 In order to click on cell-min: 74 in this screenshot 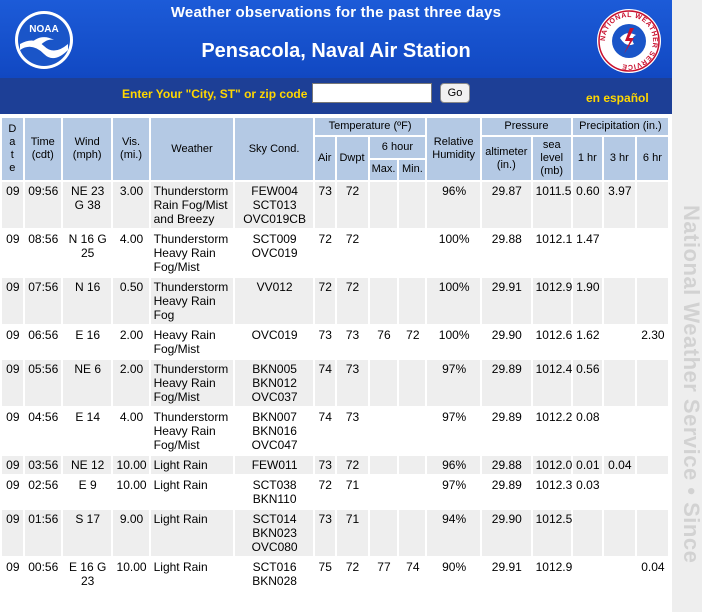, I will do `click(412, 574)`.